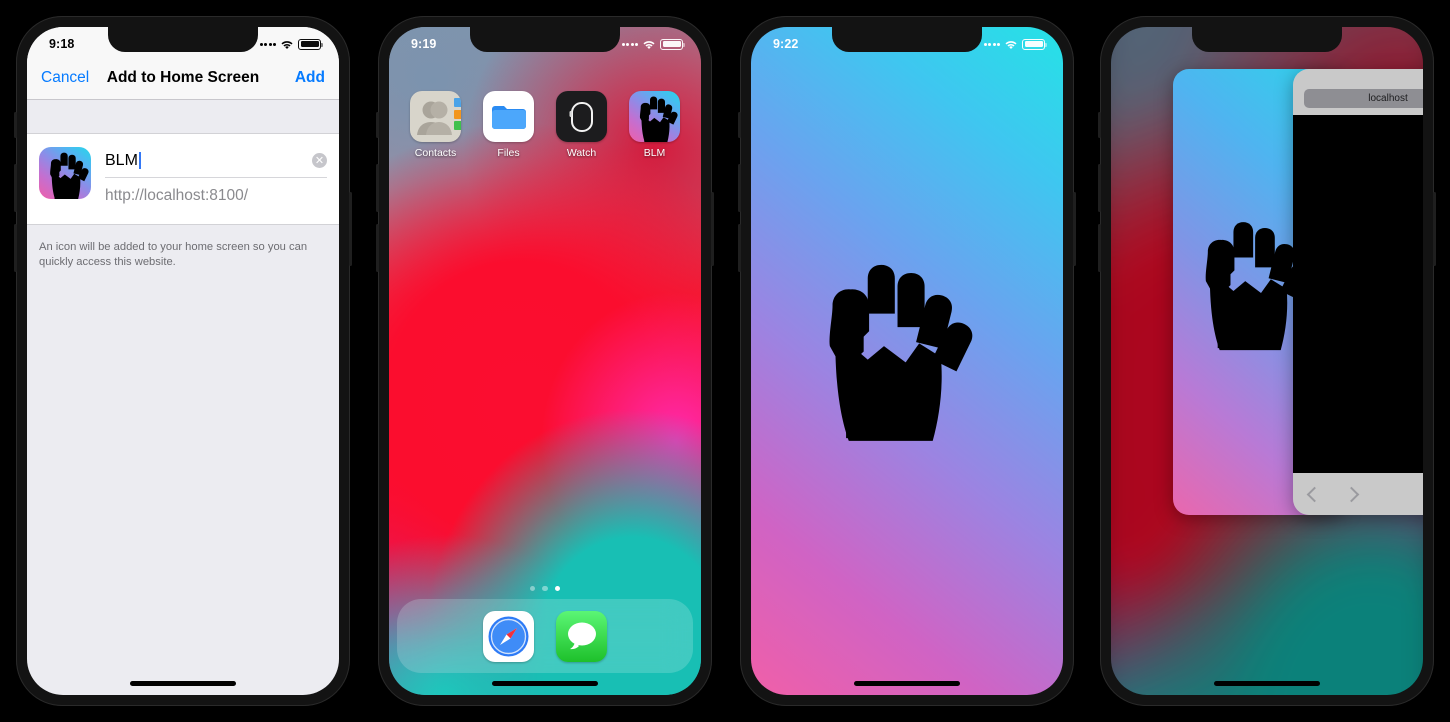 The image size is (1450, 722). Describe the element at coordinates (1314, 494) in the screenshot. I see `chevron-left-icon` at that location.